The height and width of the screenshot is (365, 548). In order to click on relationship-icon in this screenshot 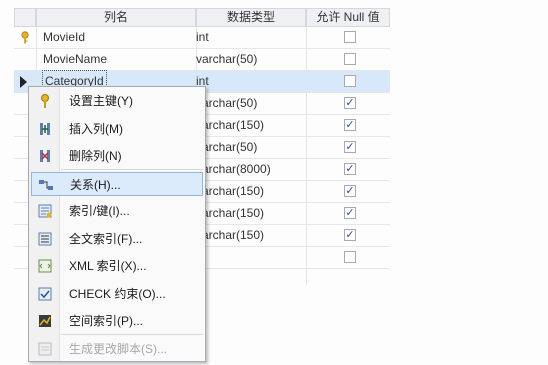, I will do `click(46, 184)`.